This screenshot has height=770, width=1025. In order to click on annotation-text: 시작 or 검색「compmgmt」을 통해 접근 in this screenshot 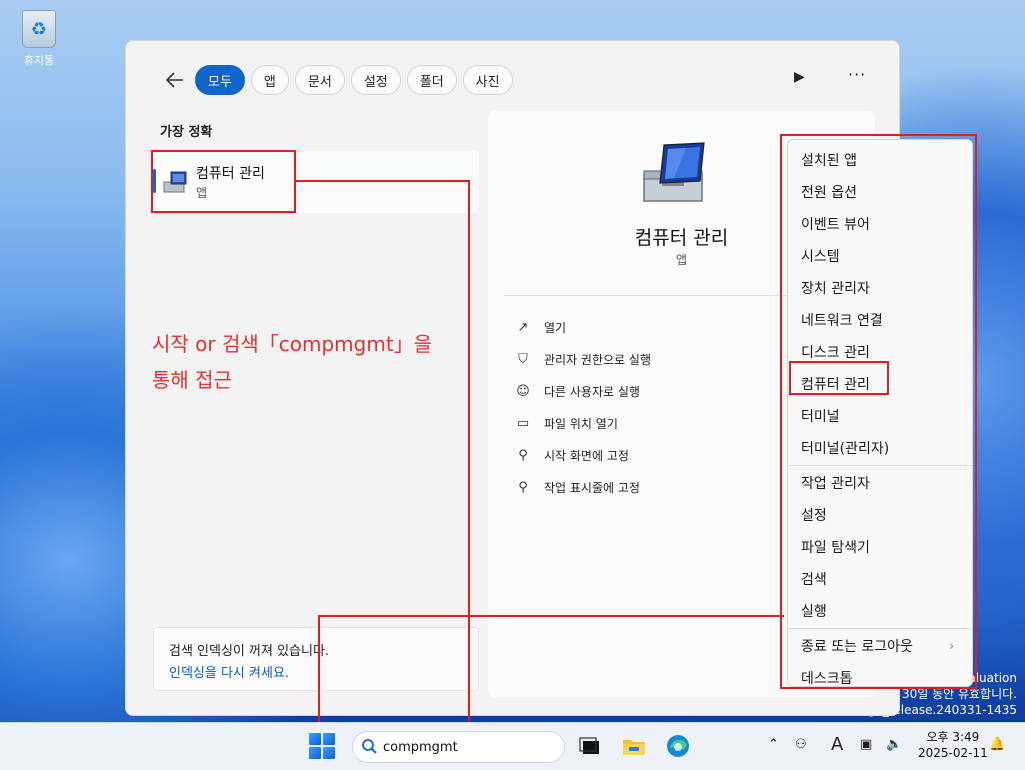, I will do `click(292, 362)`.